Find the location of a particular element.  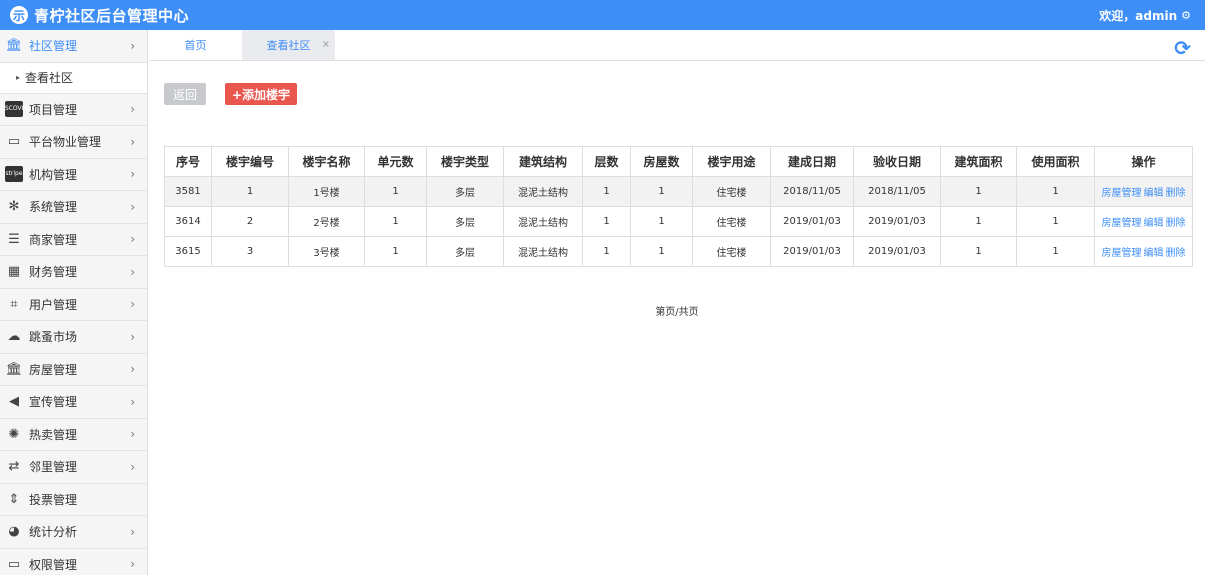

sidebar-item-permission: ▭ 权限管理 › is located at coordinates (73, 562).